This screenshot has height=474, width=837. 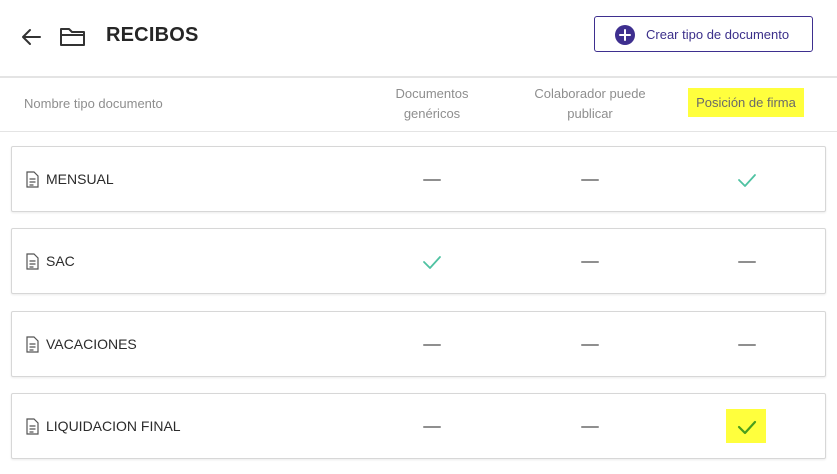 I want to click on document-type-name: SAC, so click(x=60, y=261).